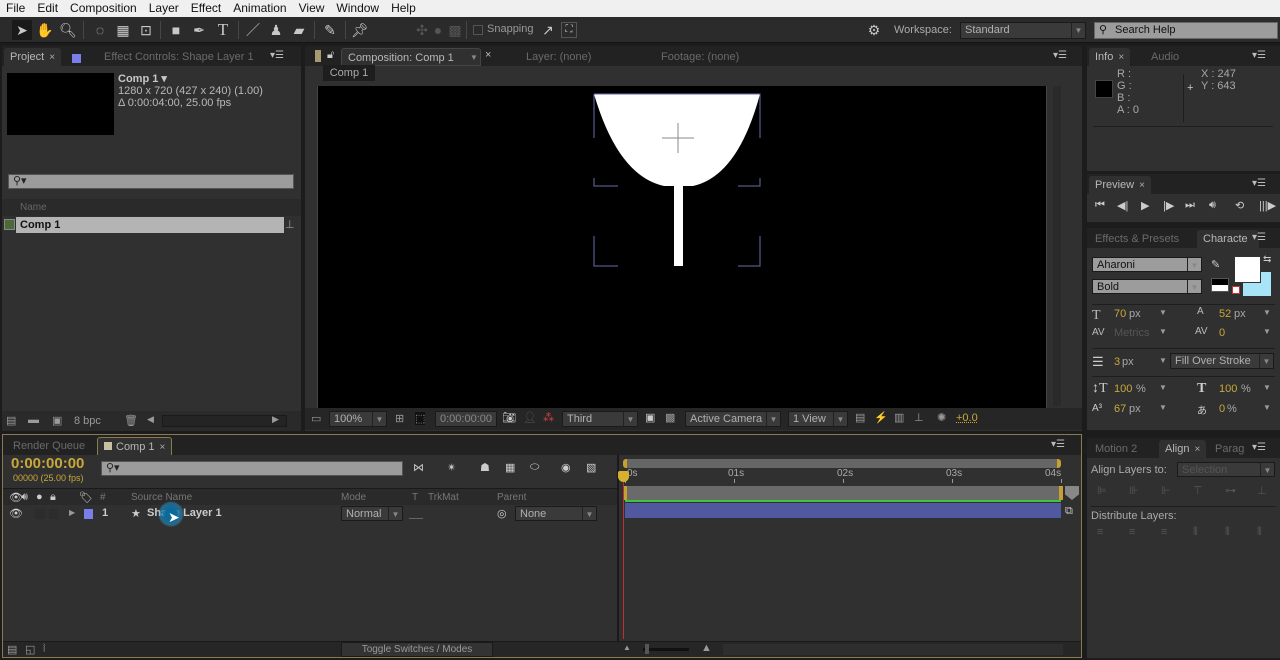 The height and width of the screenshot is (660, 1280). Describe the element at coordinates (358, 419) in the screenshot. I see `magnification-dropdown: 100% ▼` at that location.